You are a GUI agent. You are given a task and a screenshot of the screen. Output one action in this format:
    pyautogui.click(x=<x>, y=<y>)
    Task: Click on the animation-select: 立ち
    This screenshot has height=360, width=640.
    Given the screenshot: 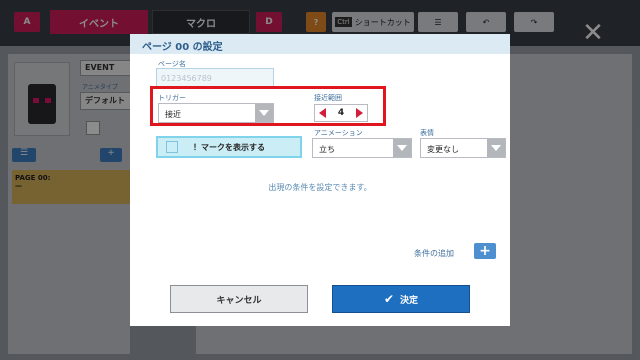 What is the action you would take?
    pyautogui.click(x=362, y=148)
    